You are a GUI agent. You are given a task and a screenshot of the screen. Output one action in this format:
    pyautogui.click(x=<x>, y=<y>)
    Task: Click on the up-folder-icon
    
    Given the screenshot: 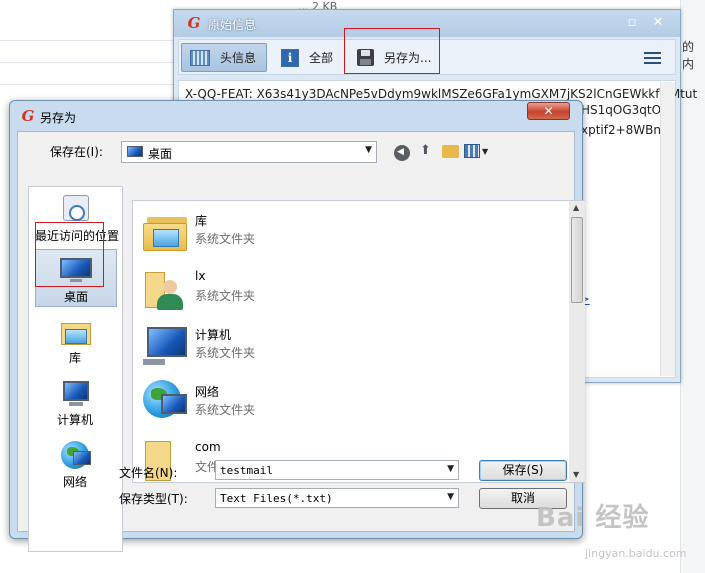 What is the action you would take?
    pyautogui.click(x=426, y=151)
    